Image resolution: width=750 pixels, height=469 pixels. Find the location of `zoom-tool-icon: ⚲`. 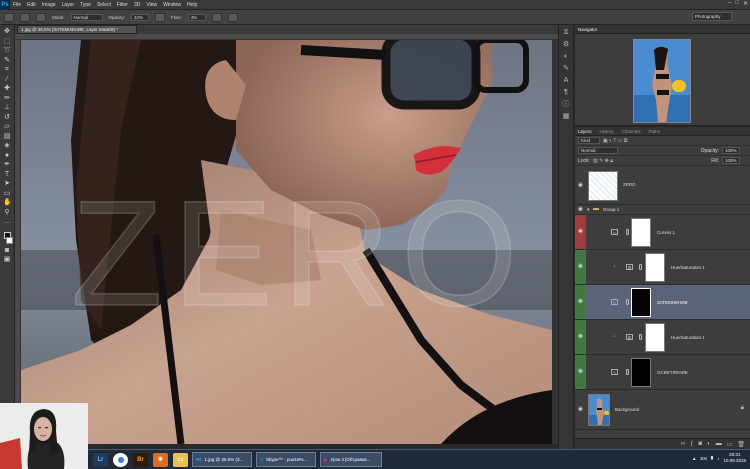

zoom-tool-icon: ⚲ is located at coordinates (7, 212).